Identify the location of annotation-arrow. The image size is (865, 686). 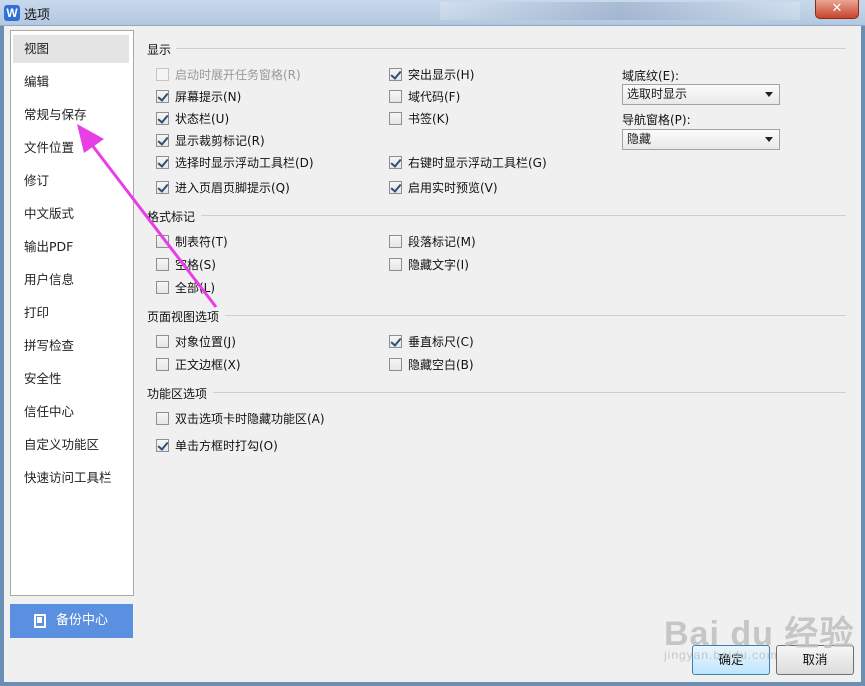
(147, 216).